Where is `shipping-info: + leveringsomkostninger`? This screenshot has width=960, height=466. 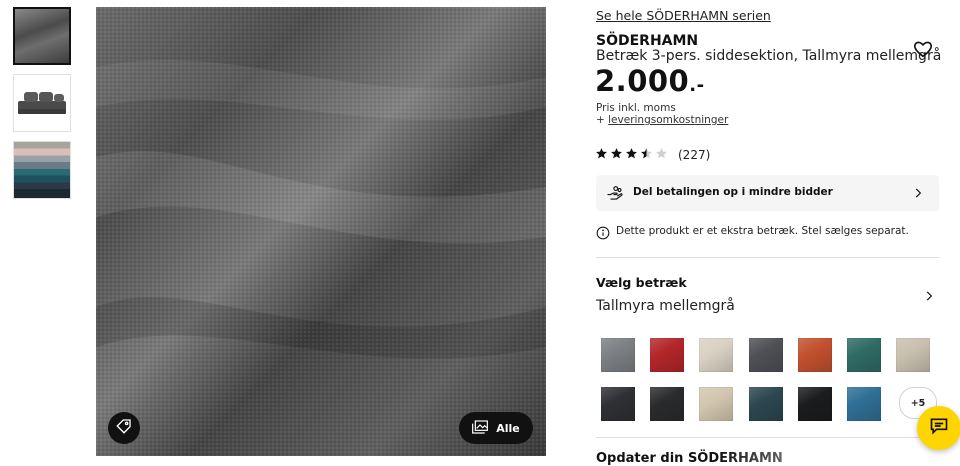
shipping-info: + leveringsomkostninger is located at coordinates (662, 120).